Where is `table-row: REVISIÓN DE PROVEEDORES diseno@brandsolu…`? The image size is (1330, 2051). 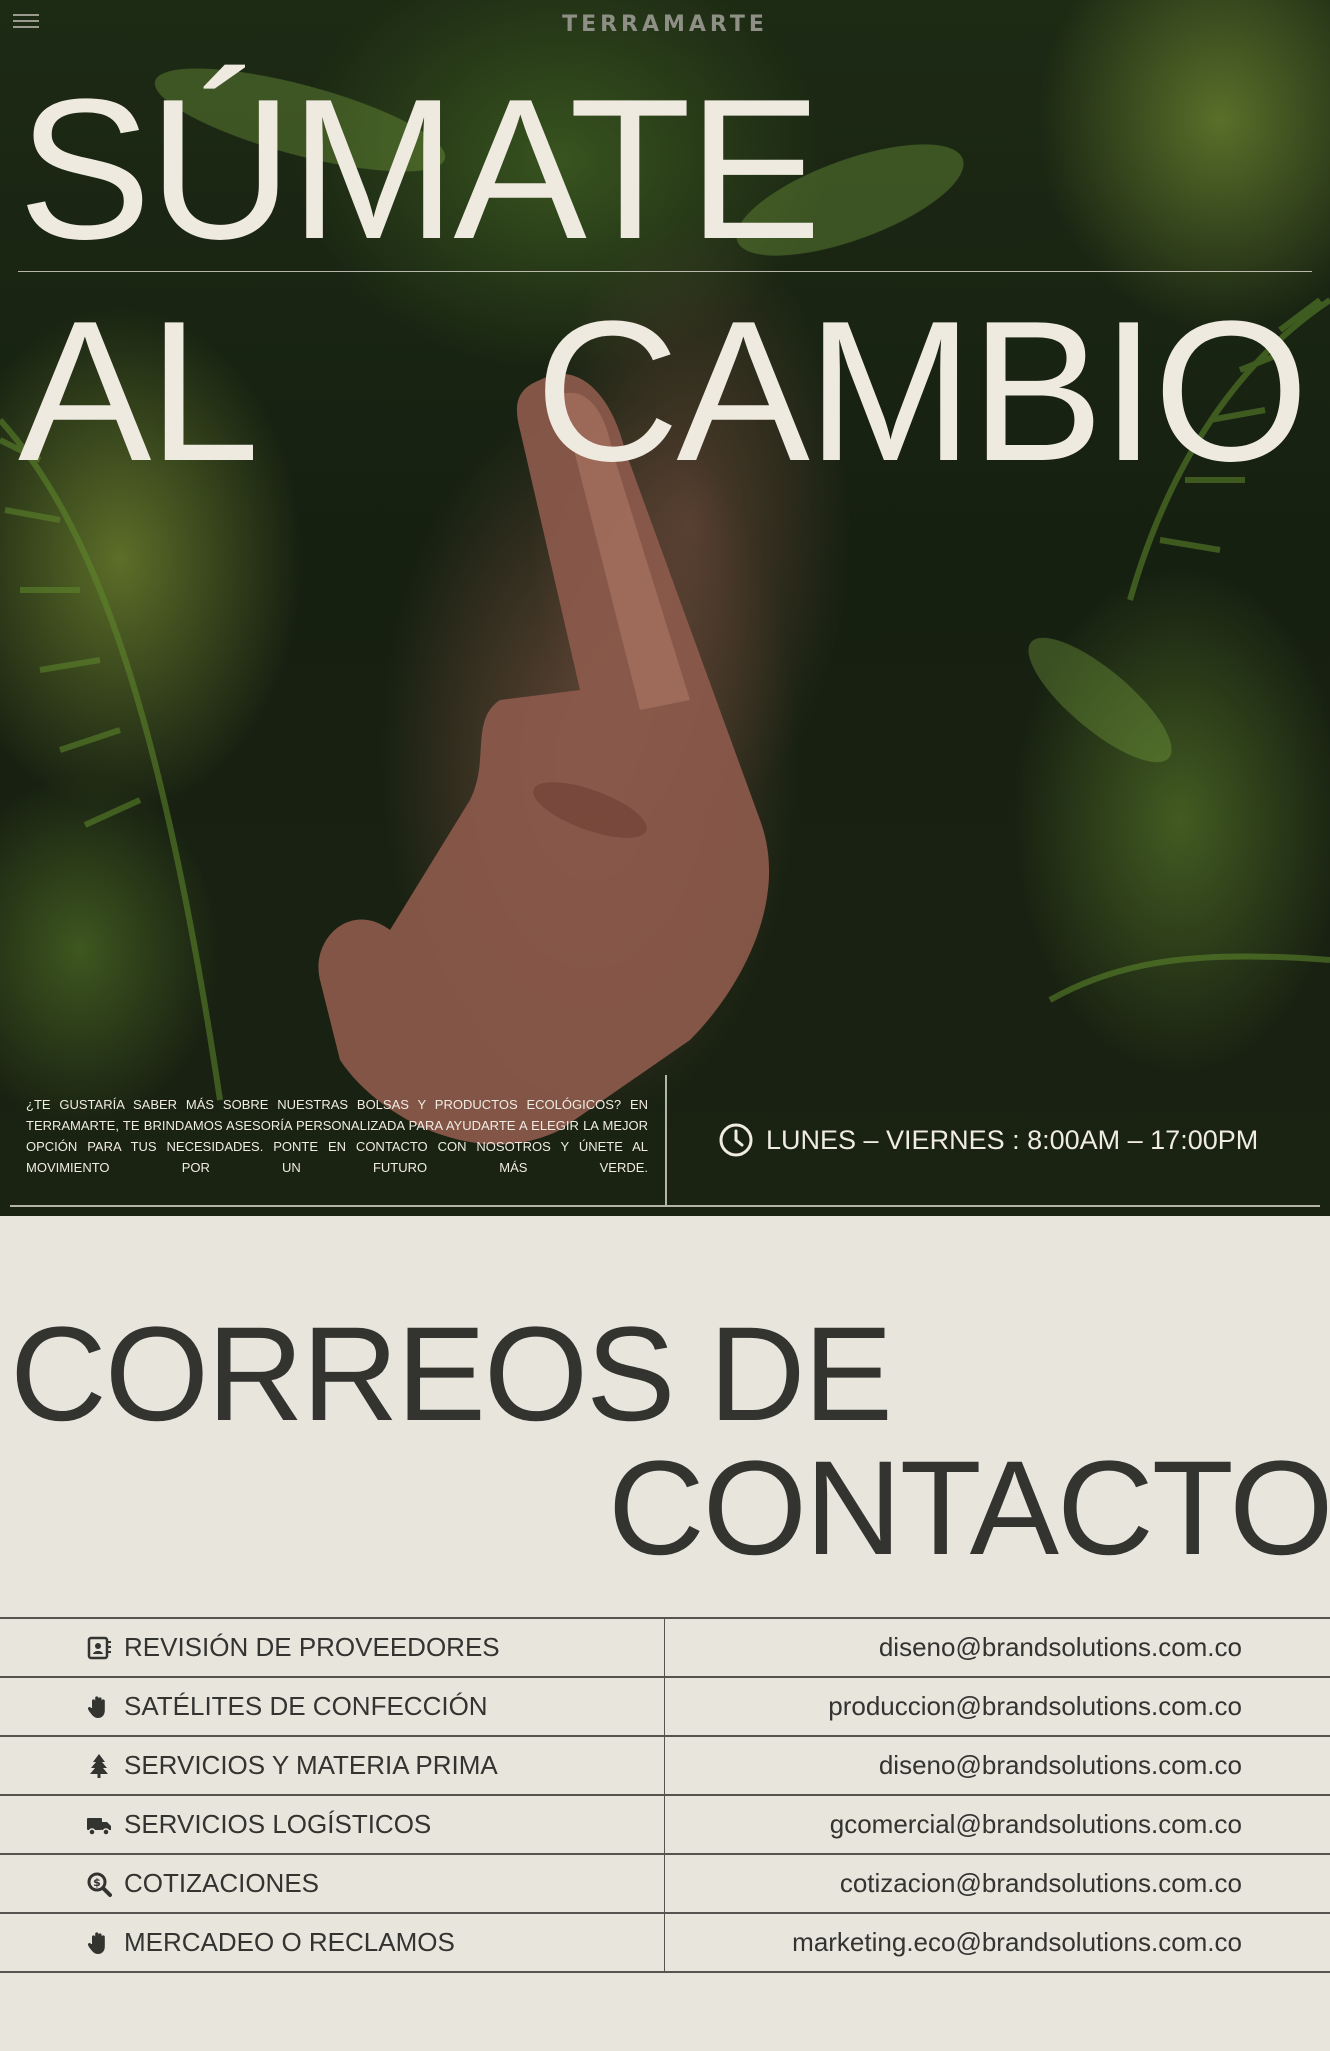 table-row: REVISIÓN DE PROVEEDORES diseno@brandsolu… is located at coordinates (665, 1646).